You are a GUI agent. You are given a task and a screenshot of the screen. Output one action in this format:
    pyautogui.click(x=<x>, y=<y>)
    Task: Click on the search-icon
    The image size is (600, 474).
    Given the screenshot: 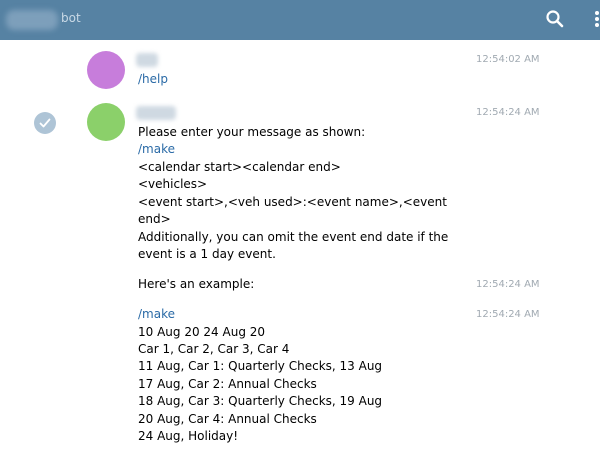 What is the action you would take?
    pyautogui.click(x=555, y=19)
    